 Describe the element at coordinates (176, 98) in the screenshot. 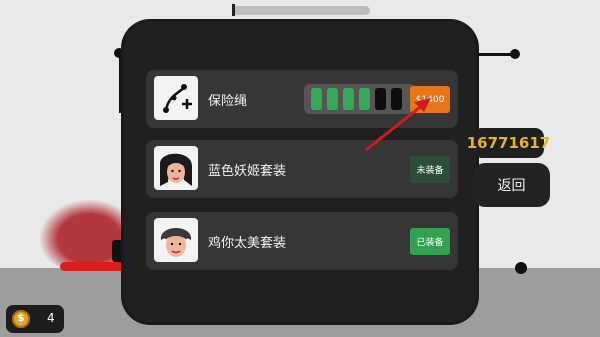

I see `rope-plus-icon` at that location.